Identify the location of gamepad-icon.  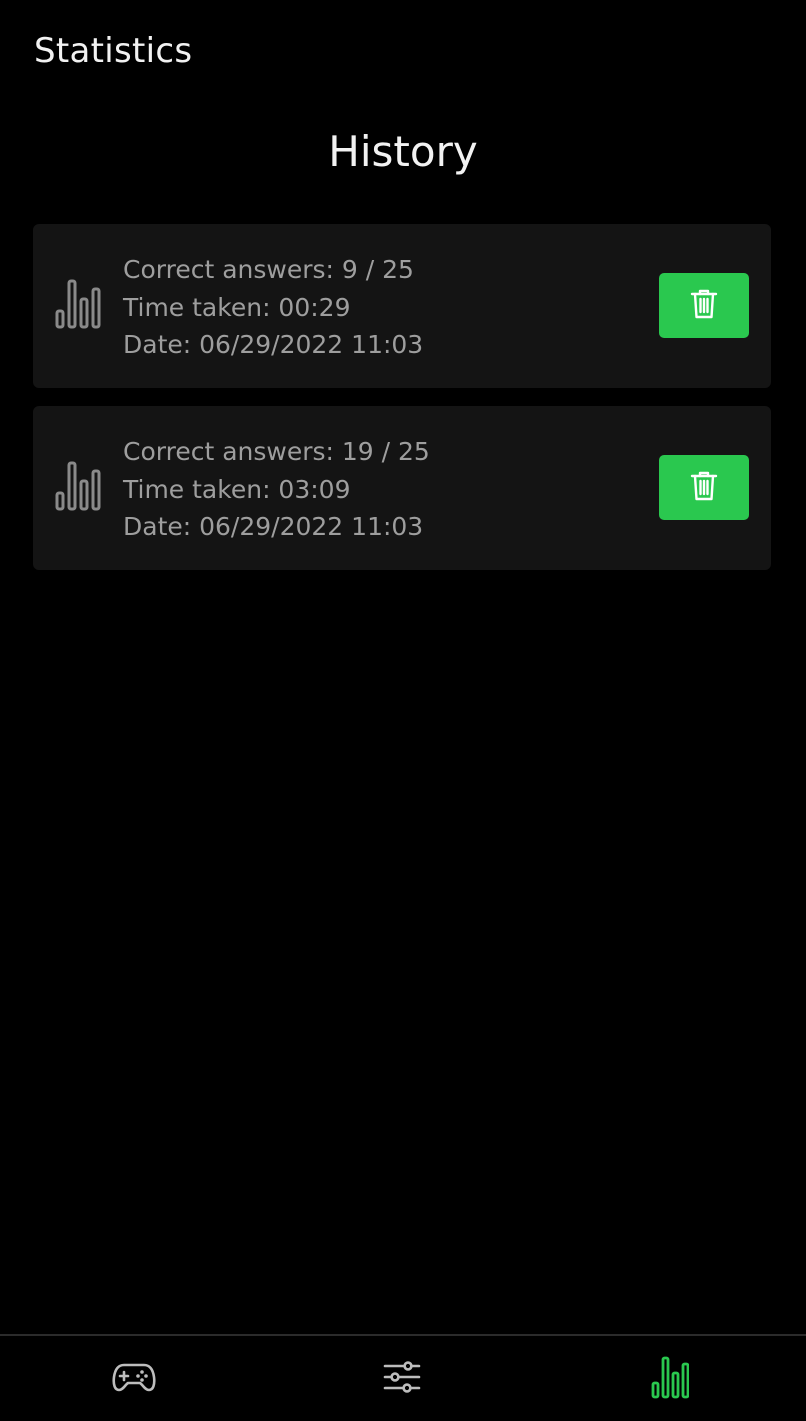
(134, 1379).